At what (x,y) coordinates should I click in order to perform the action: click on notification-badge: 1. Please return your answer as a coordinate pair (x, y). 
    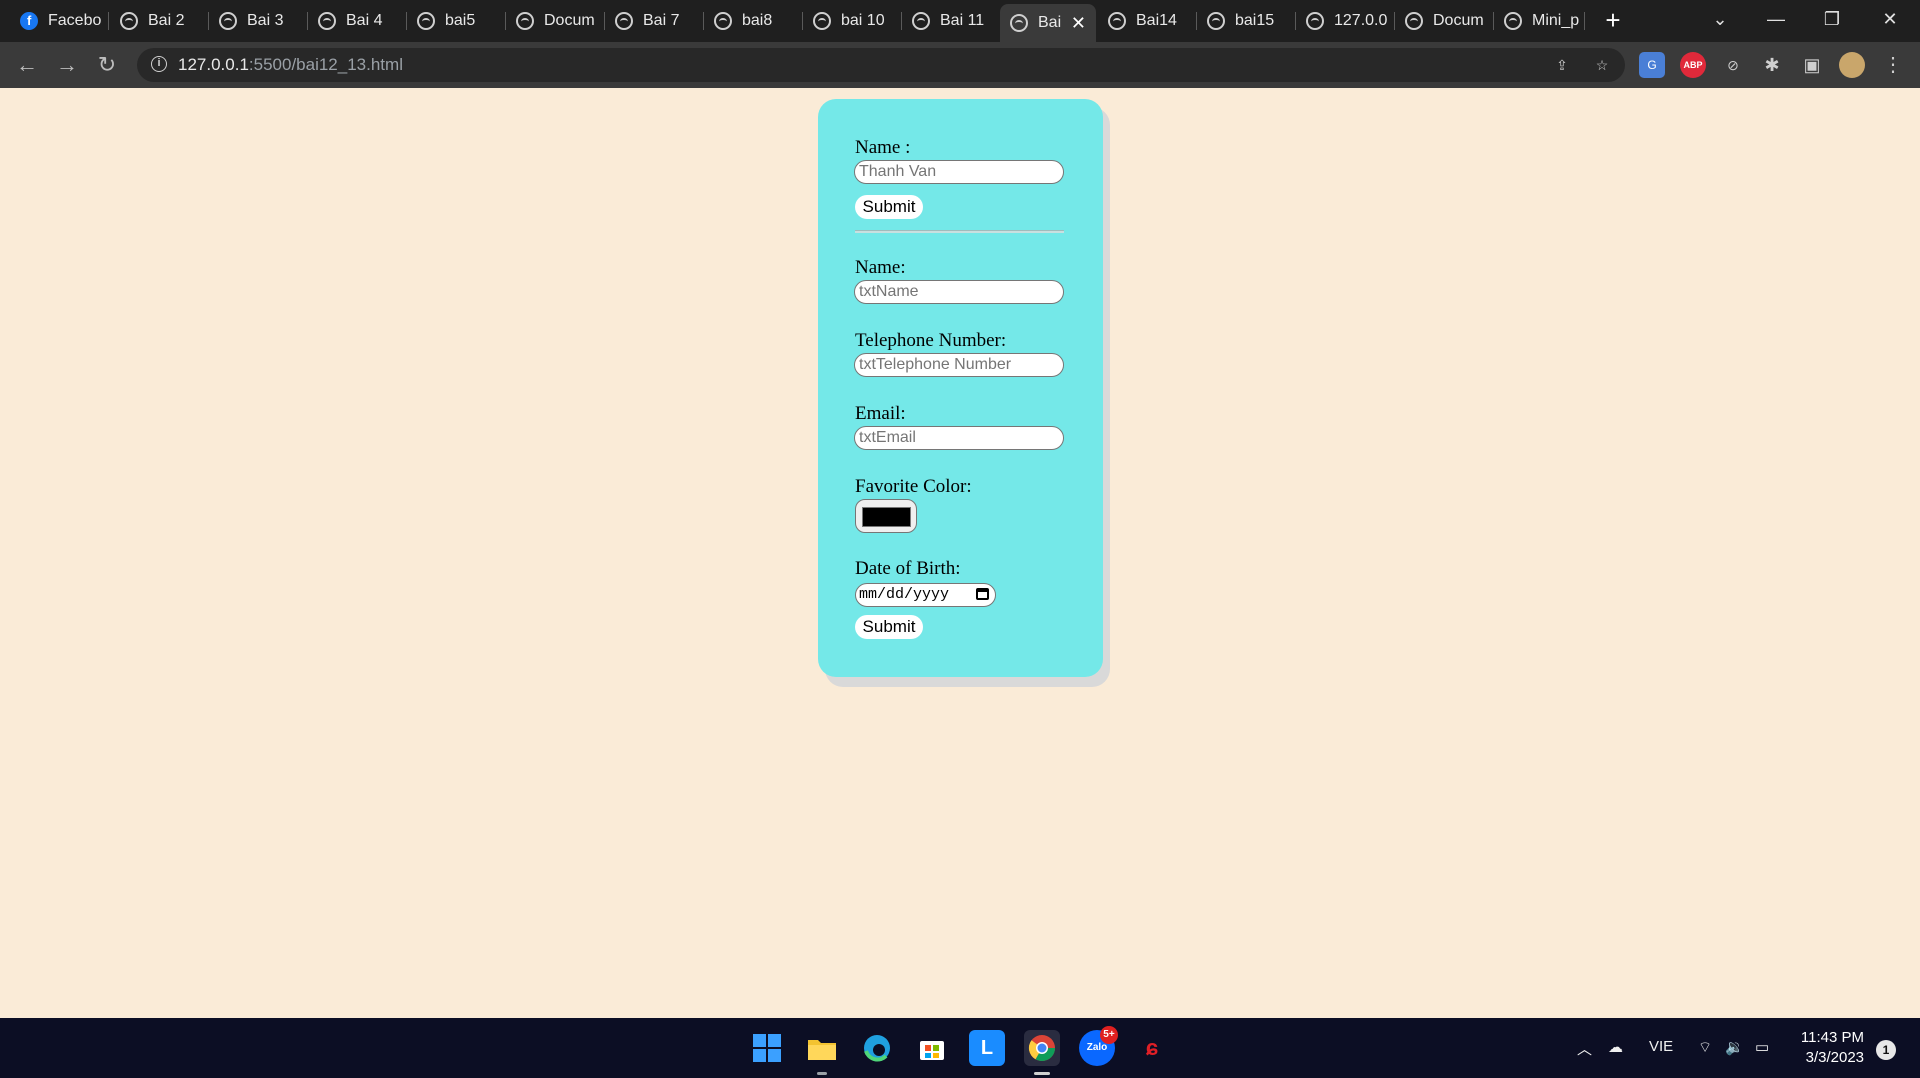
    Looking at the image, I should click on (1886, 1050).